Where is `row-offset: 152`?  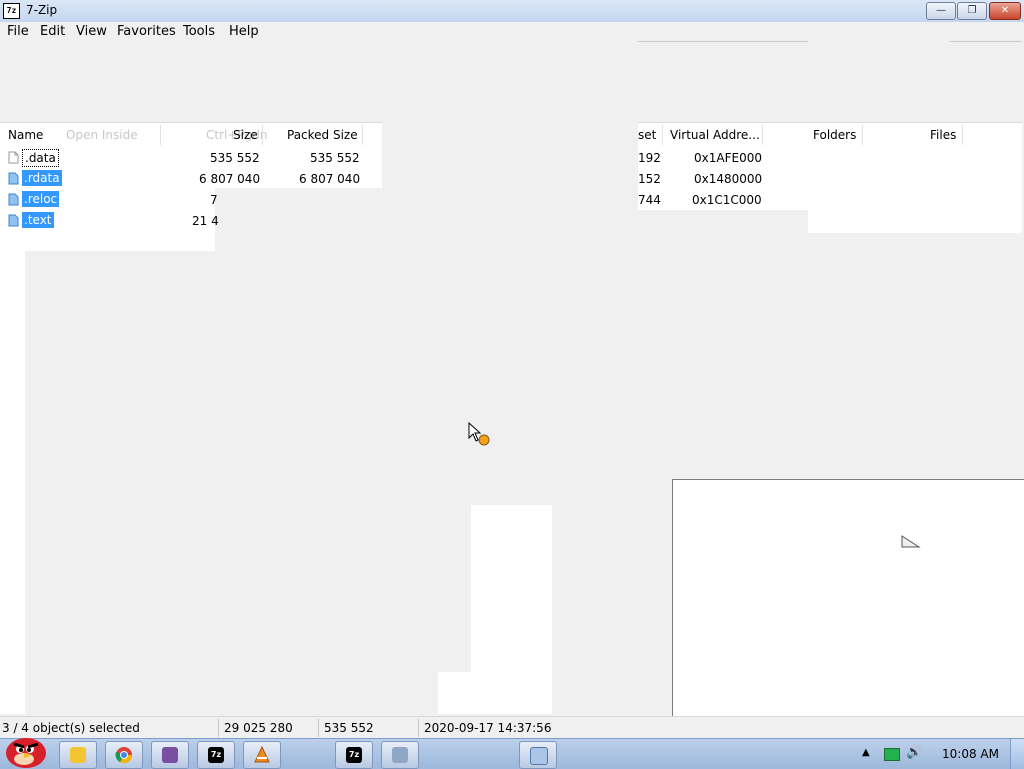
row-offset: 152 is located at coordinates (649, 179).